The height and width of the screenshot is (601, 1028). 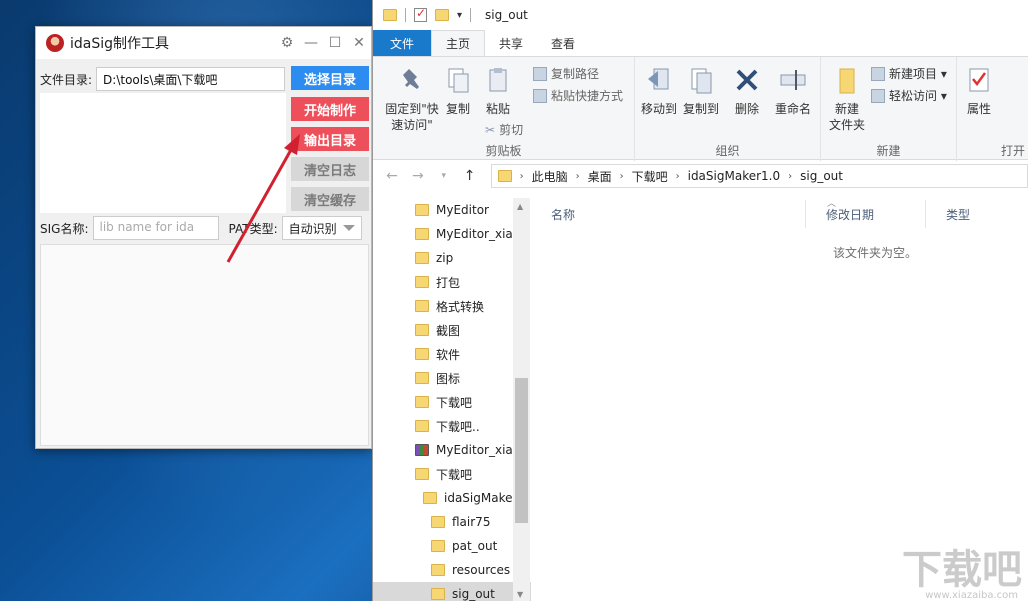 I want to click on tree-scrollbar: ▲ ▼, so click(x=521, y=399).